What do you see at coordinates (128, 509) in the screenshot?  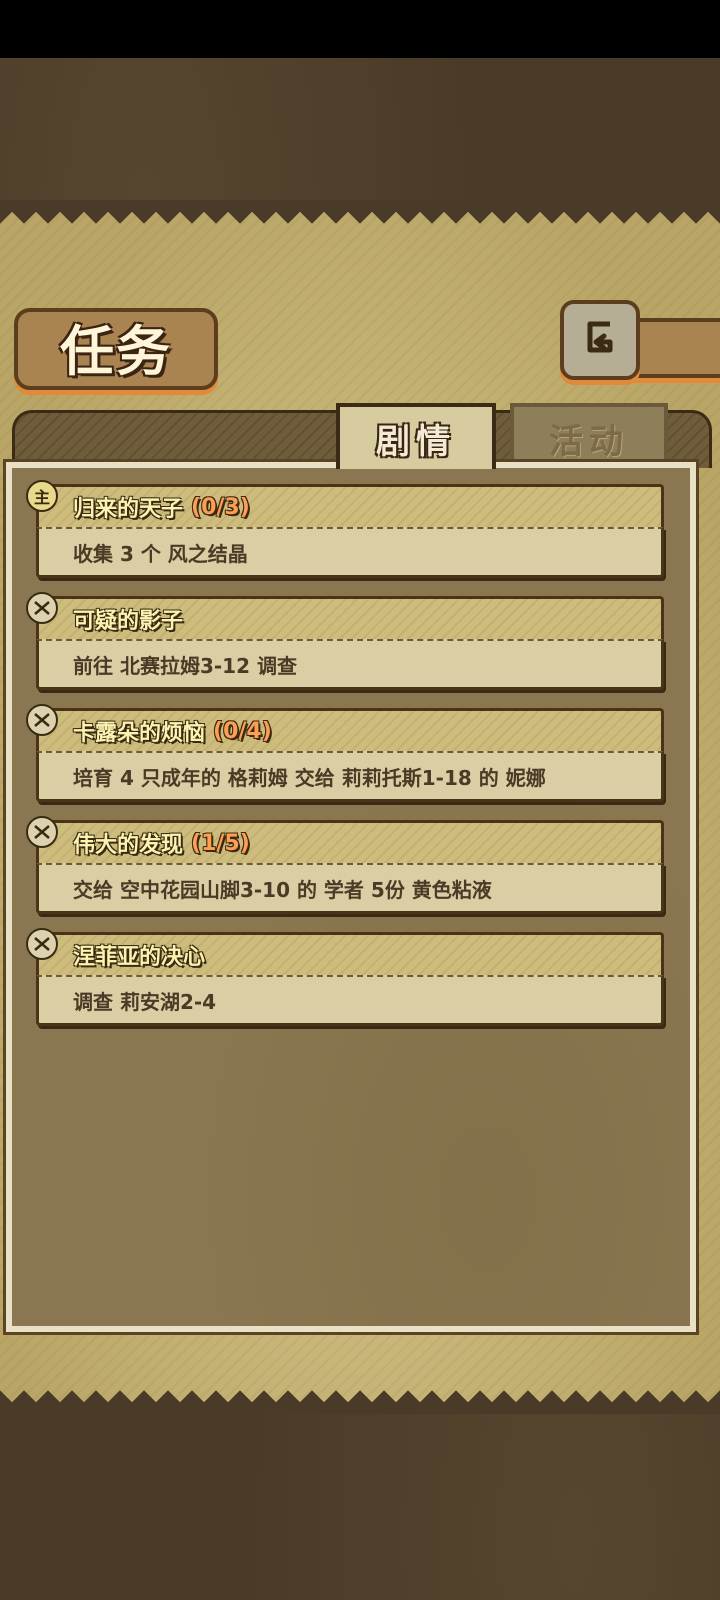 I see `quest-title: 归来的天子` at bounding box center [128, 509].